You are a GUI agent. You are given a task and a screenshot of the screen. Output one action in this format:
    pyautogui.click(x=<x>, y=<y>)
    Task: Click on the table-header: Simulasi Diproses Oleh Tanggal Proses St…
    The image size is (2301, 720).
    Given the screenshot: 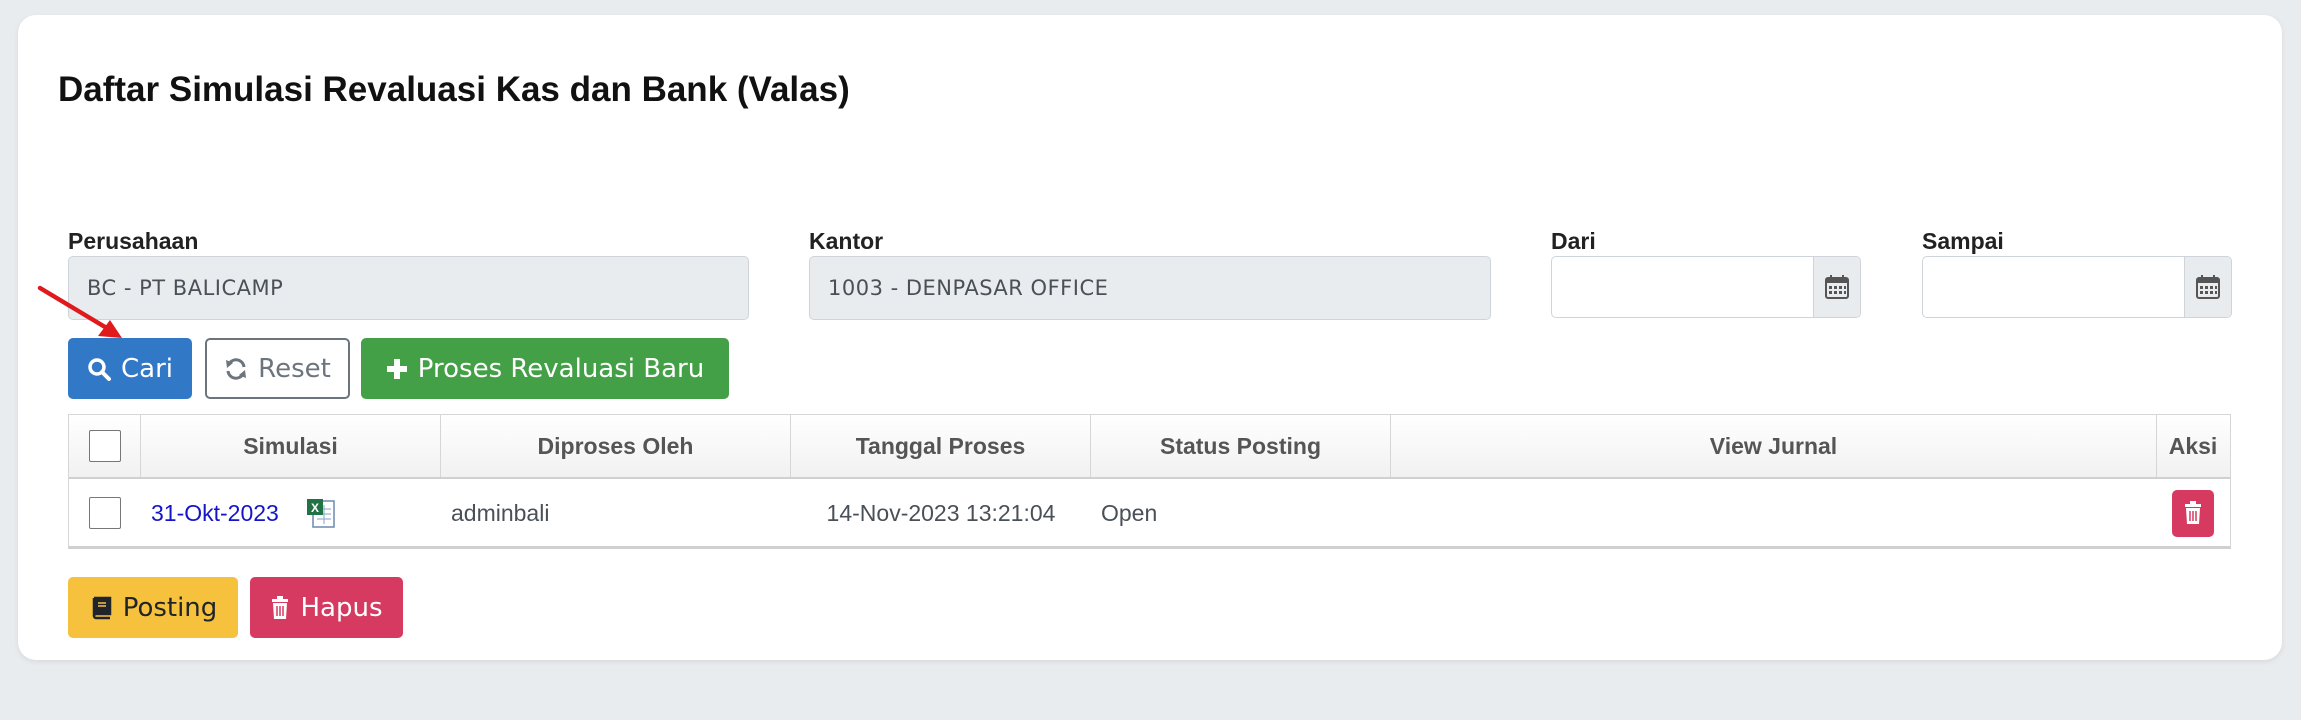 What is the action you would take?
    pyautogui.click(x=1149, y=447)
    